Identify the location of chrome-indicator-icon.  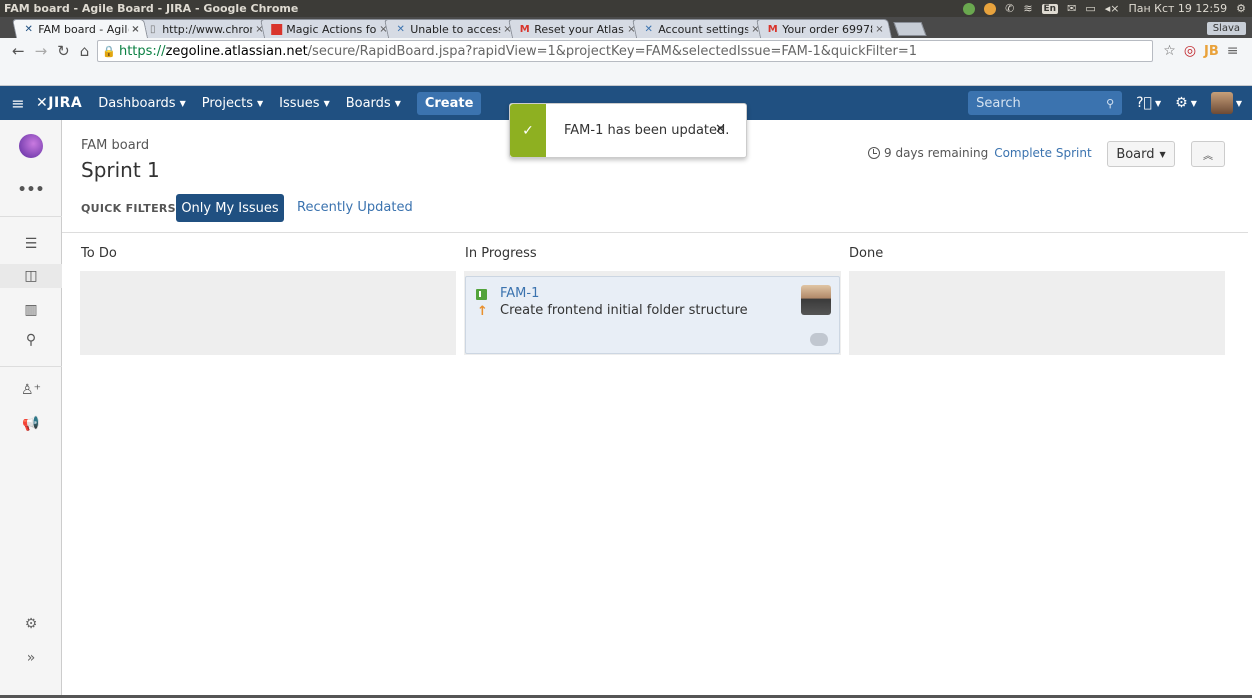
(990, 8).